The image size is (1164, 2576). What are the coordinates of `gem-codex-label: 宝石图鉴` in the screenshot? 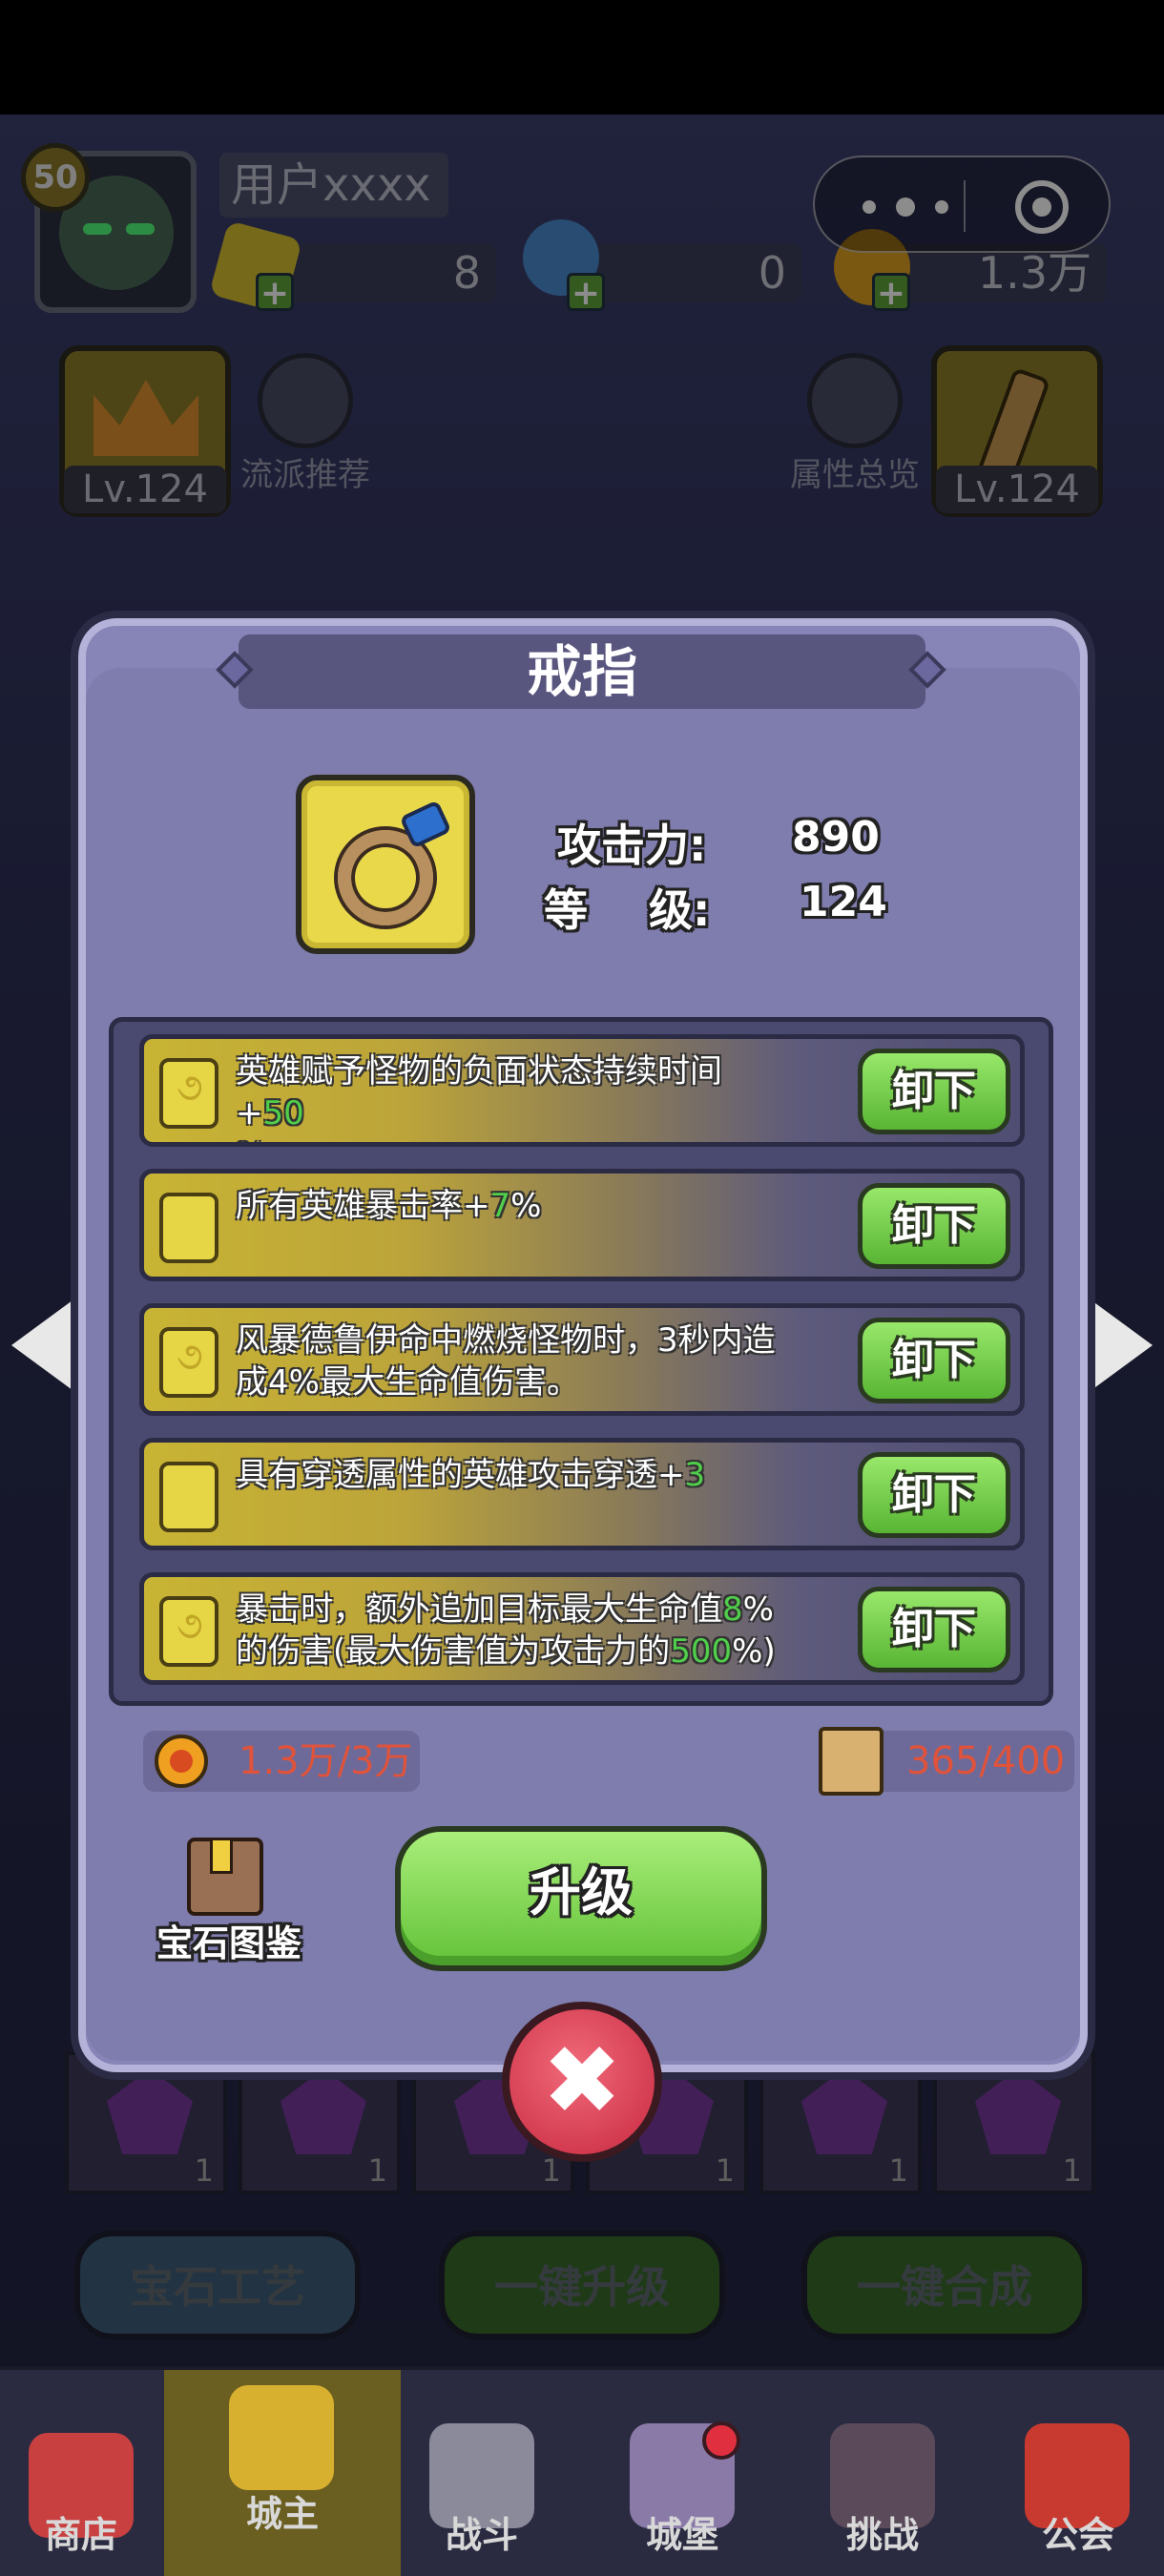 It's located at (229, 1940).